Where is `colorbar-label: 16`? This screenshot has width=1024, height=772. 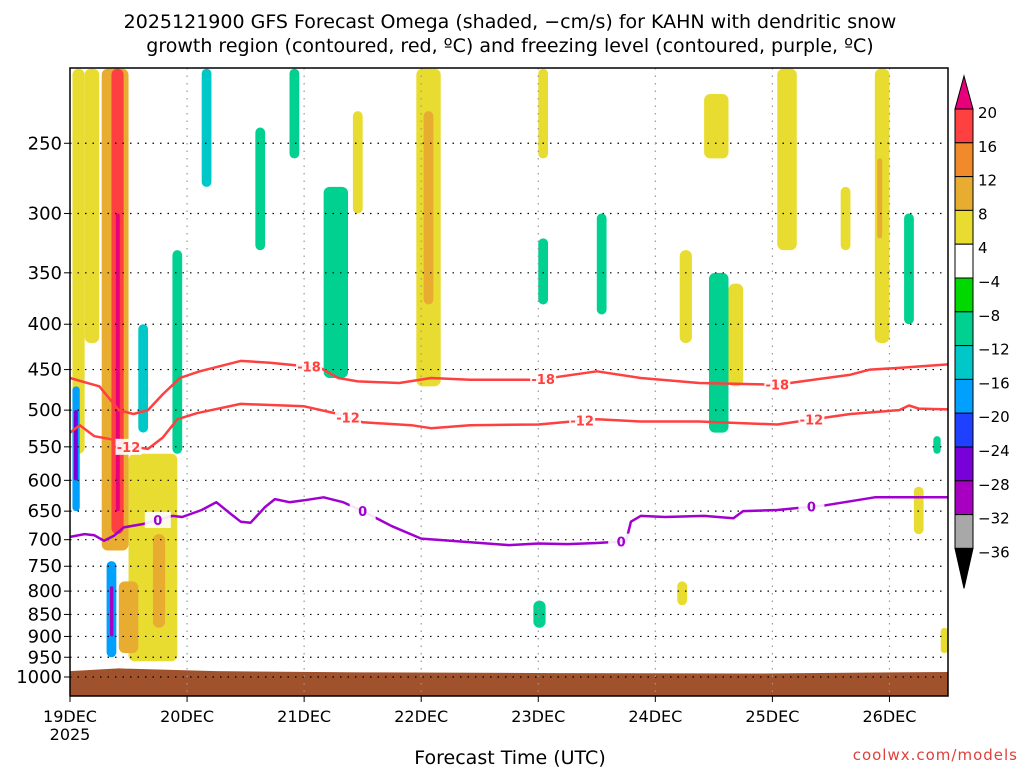
colorbar-label: 16 is located at coordinates (987, 147).